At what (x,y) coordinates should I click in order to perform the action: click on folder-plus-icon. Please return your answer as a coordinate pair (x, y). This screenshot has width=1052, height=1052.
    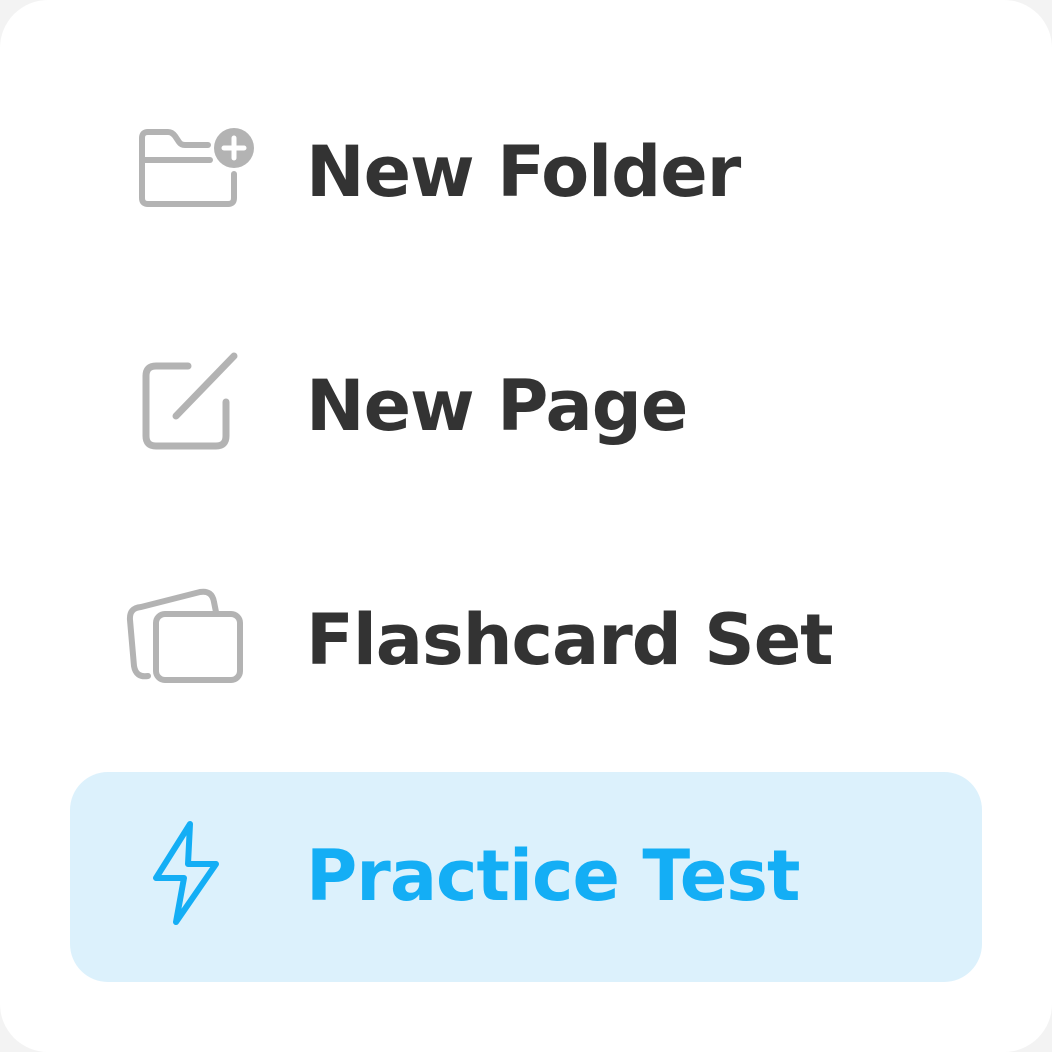
    Looking at the image, I should click on (196, 167).